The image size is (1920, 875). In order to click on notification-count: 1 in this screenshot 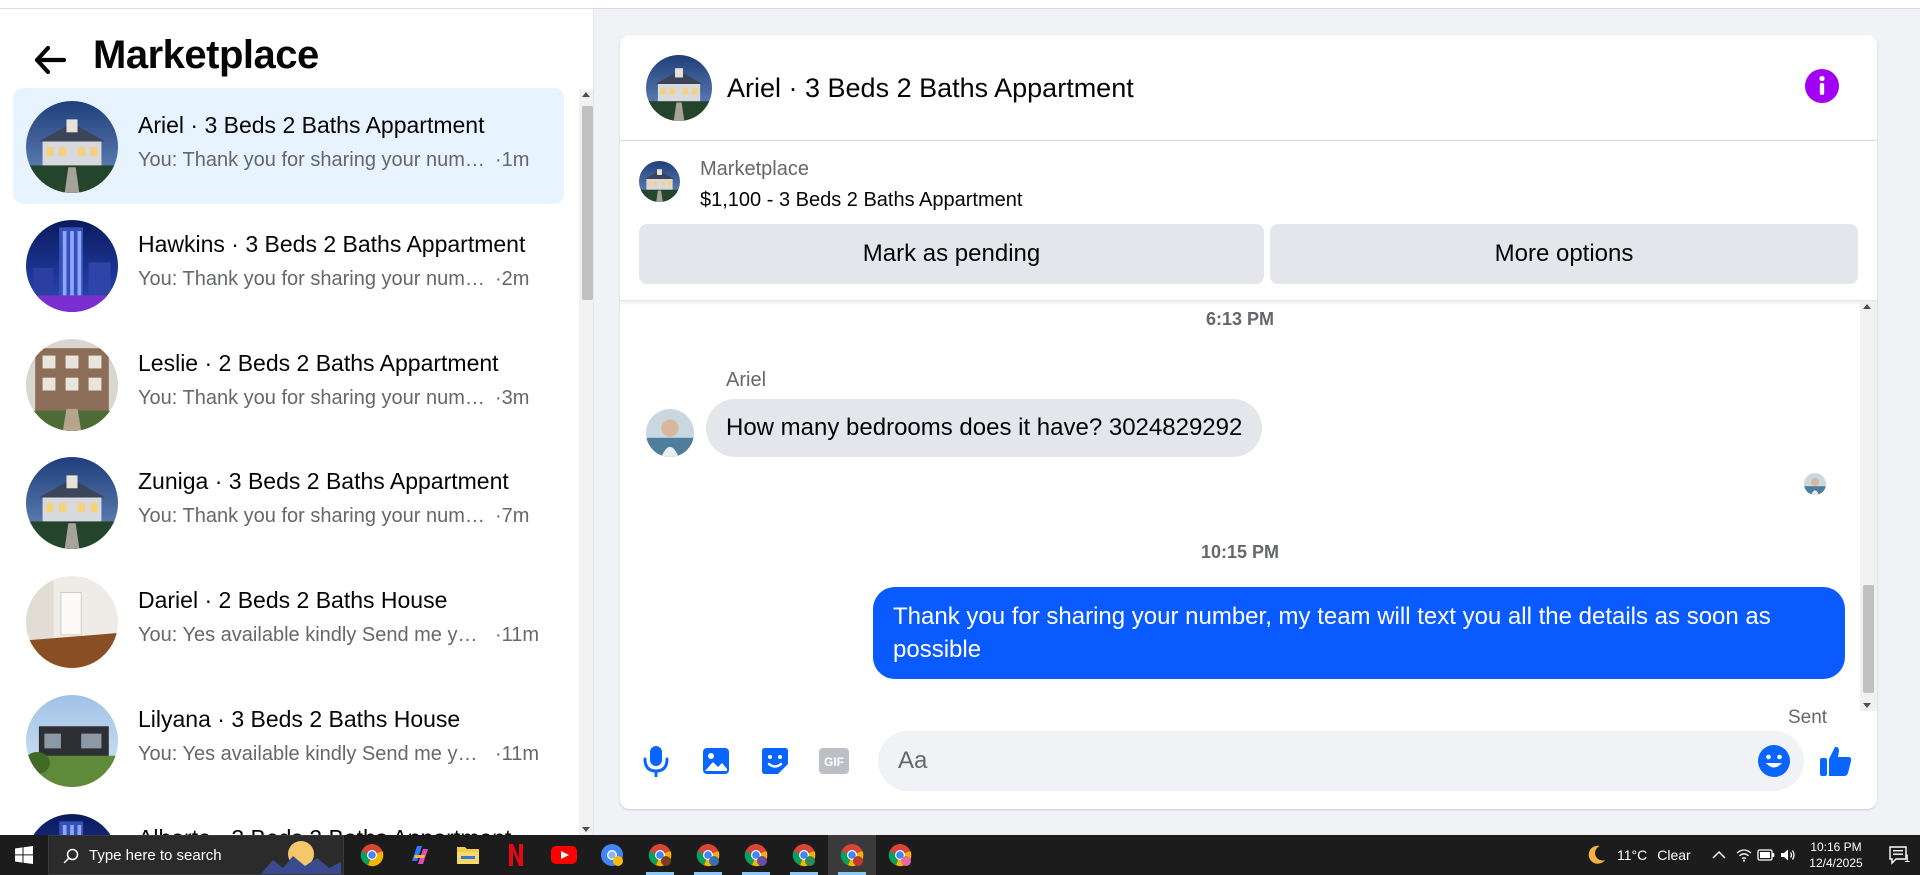, I will do `click(1907, 859)`.